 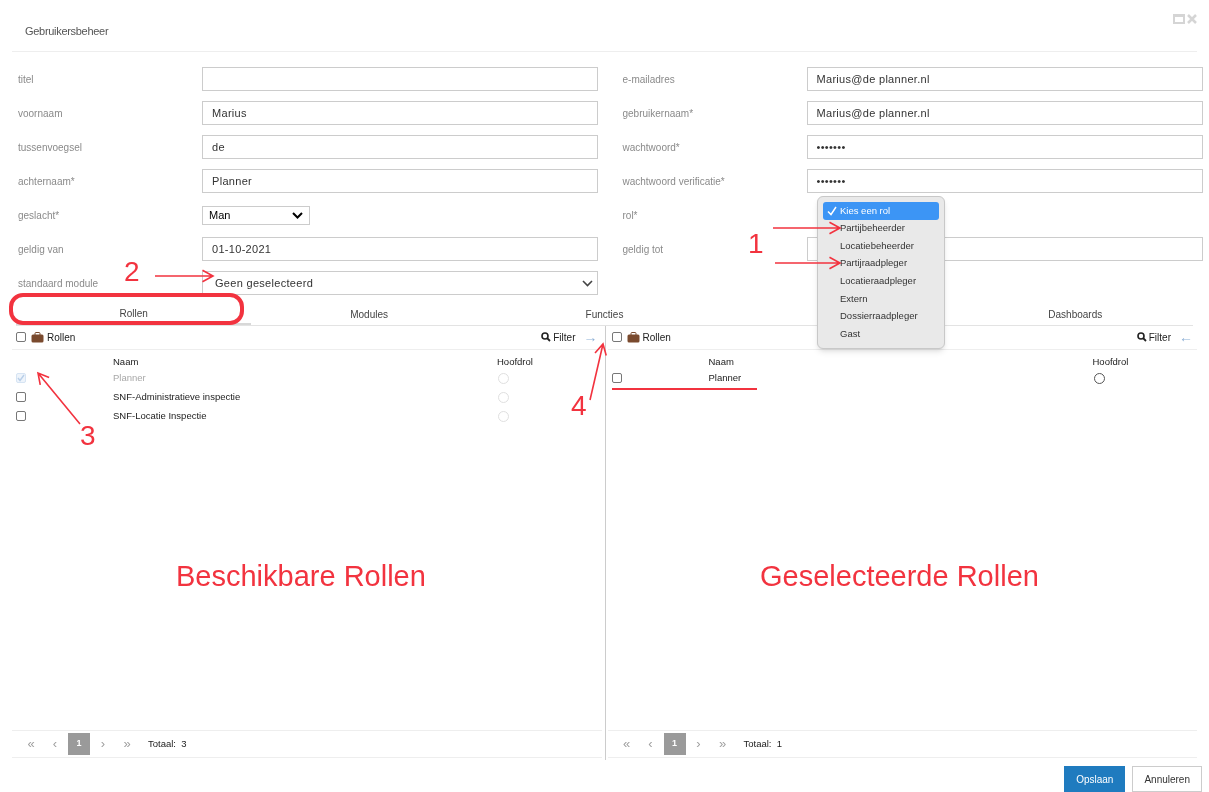 I want to click on menu-option: Partijraadpleger, so click(x=881, y=263).